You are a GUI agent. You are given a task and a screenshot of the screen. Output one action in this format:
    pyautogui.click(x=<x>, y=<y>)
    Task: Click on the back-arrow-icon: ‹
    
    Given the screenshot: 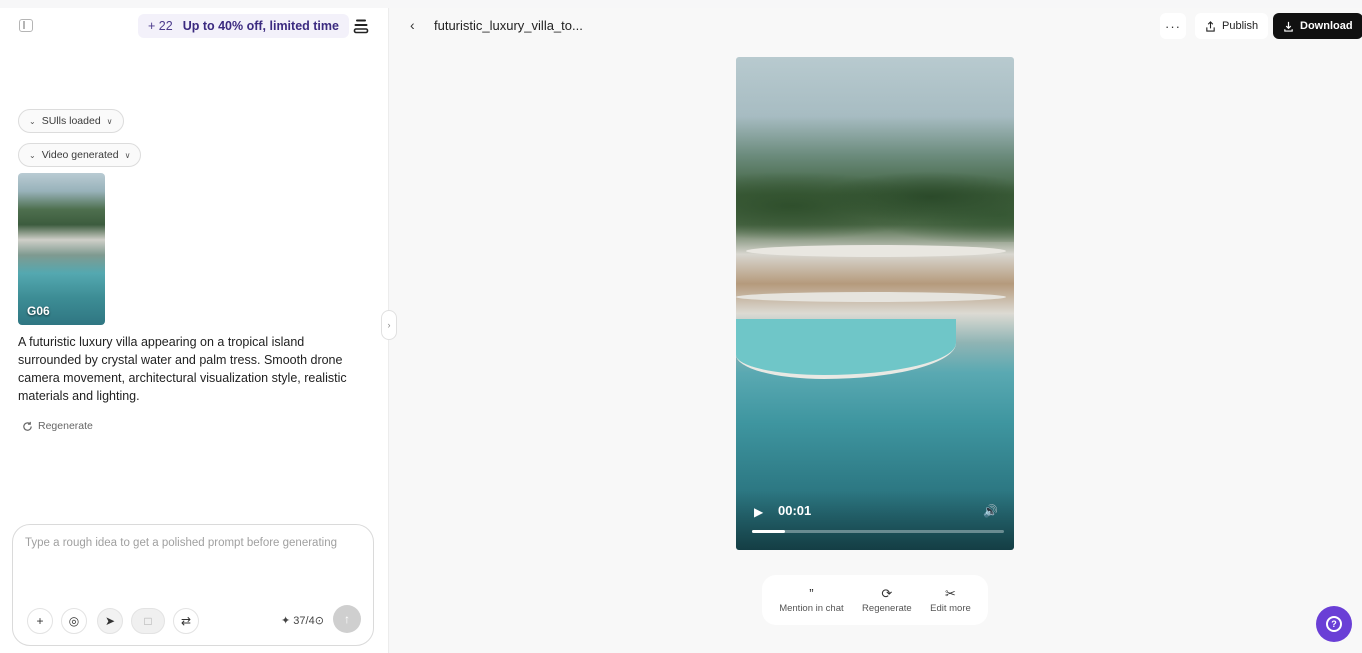 What is the action you would take?
    pyautogui.click(x=412, y=25)
    